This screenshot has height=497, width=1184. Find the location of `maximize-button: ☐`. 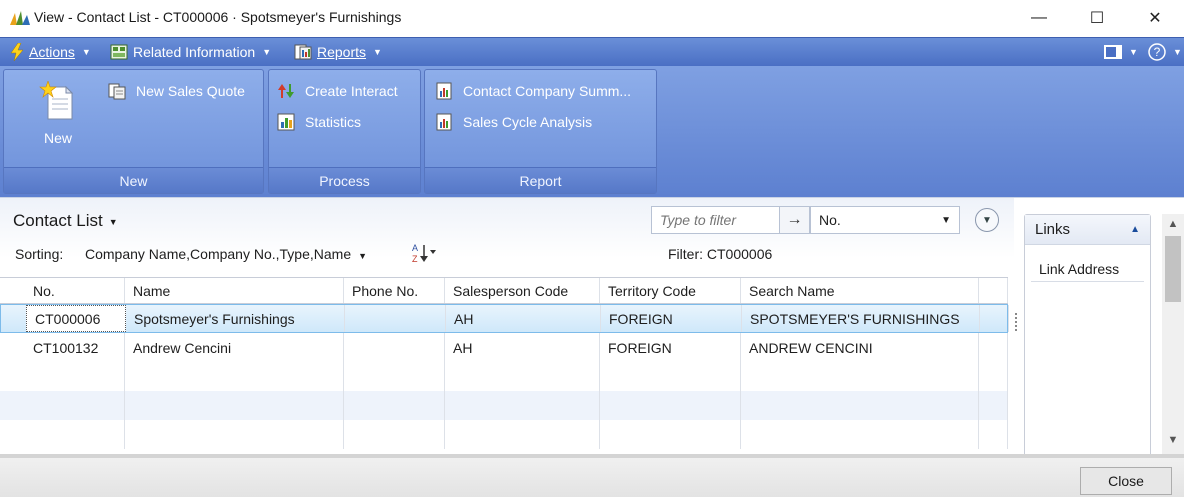

maximize-button: ☐ is located at coordinates (1097, 18).